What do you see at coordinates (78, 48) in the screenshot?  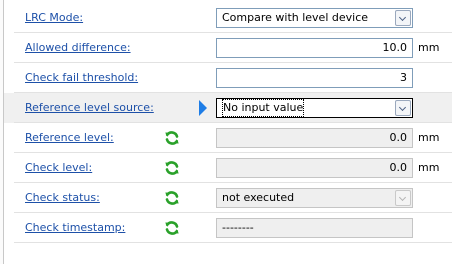 I see `allowed-difference-label: Allowed difference:` at bounding box center [78, 48].